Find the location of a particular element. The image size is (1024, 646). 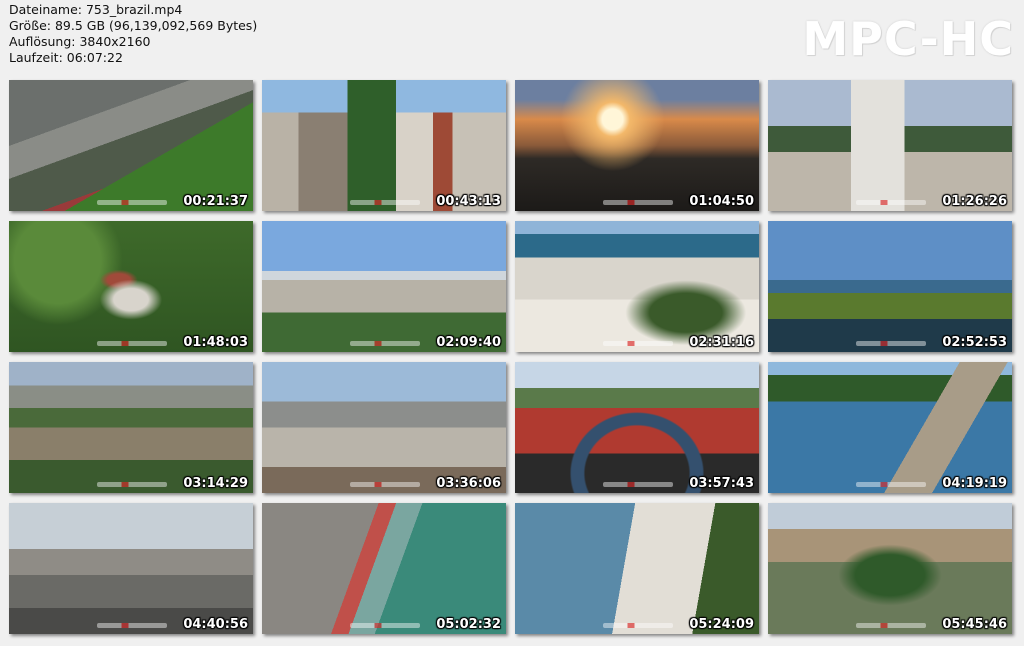

beach-mountains-image is located at coordinates (637, 568).